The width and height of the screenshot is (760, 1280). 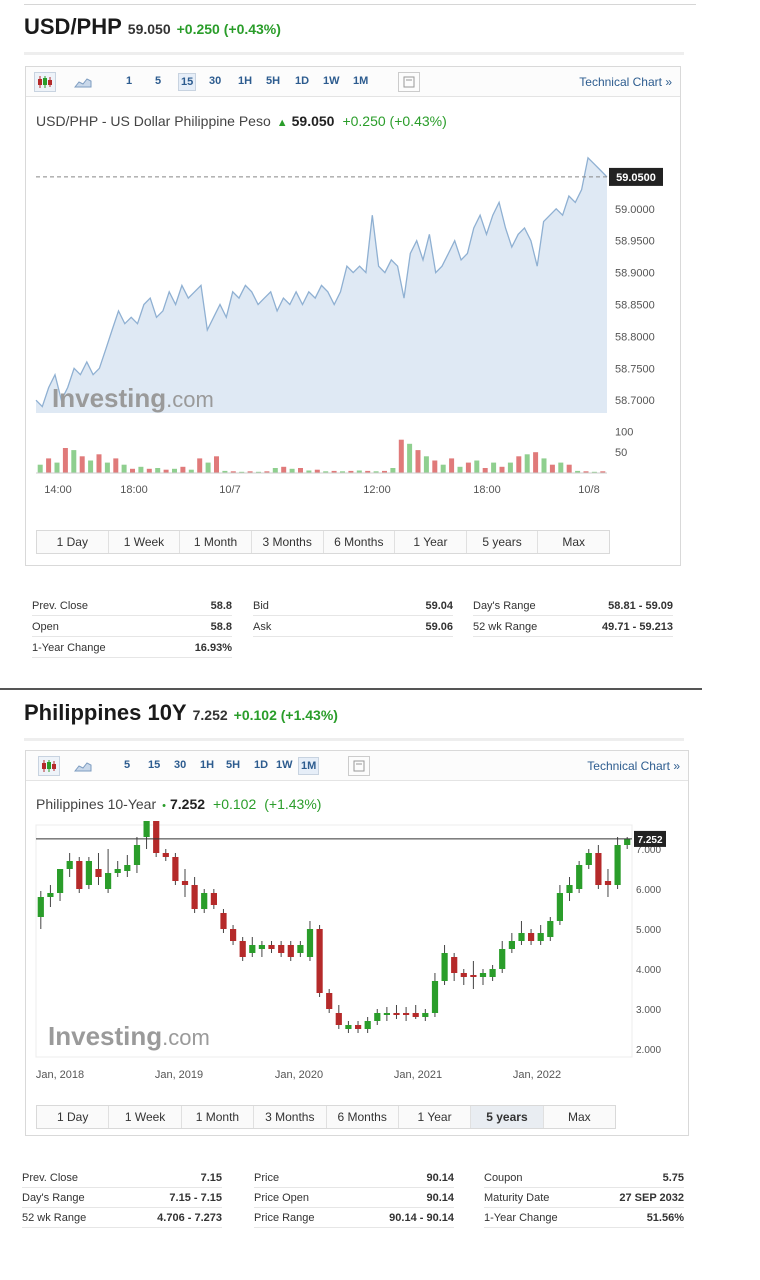 I want to click on stat-value: 51.56%, so click(x=665, y=1217).